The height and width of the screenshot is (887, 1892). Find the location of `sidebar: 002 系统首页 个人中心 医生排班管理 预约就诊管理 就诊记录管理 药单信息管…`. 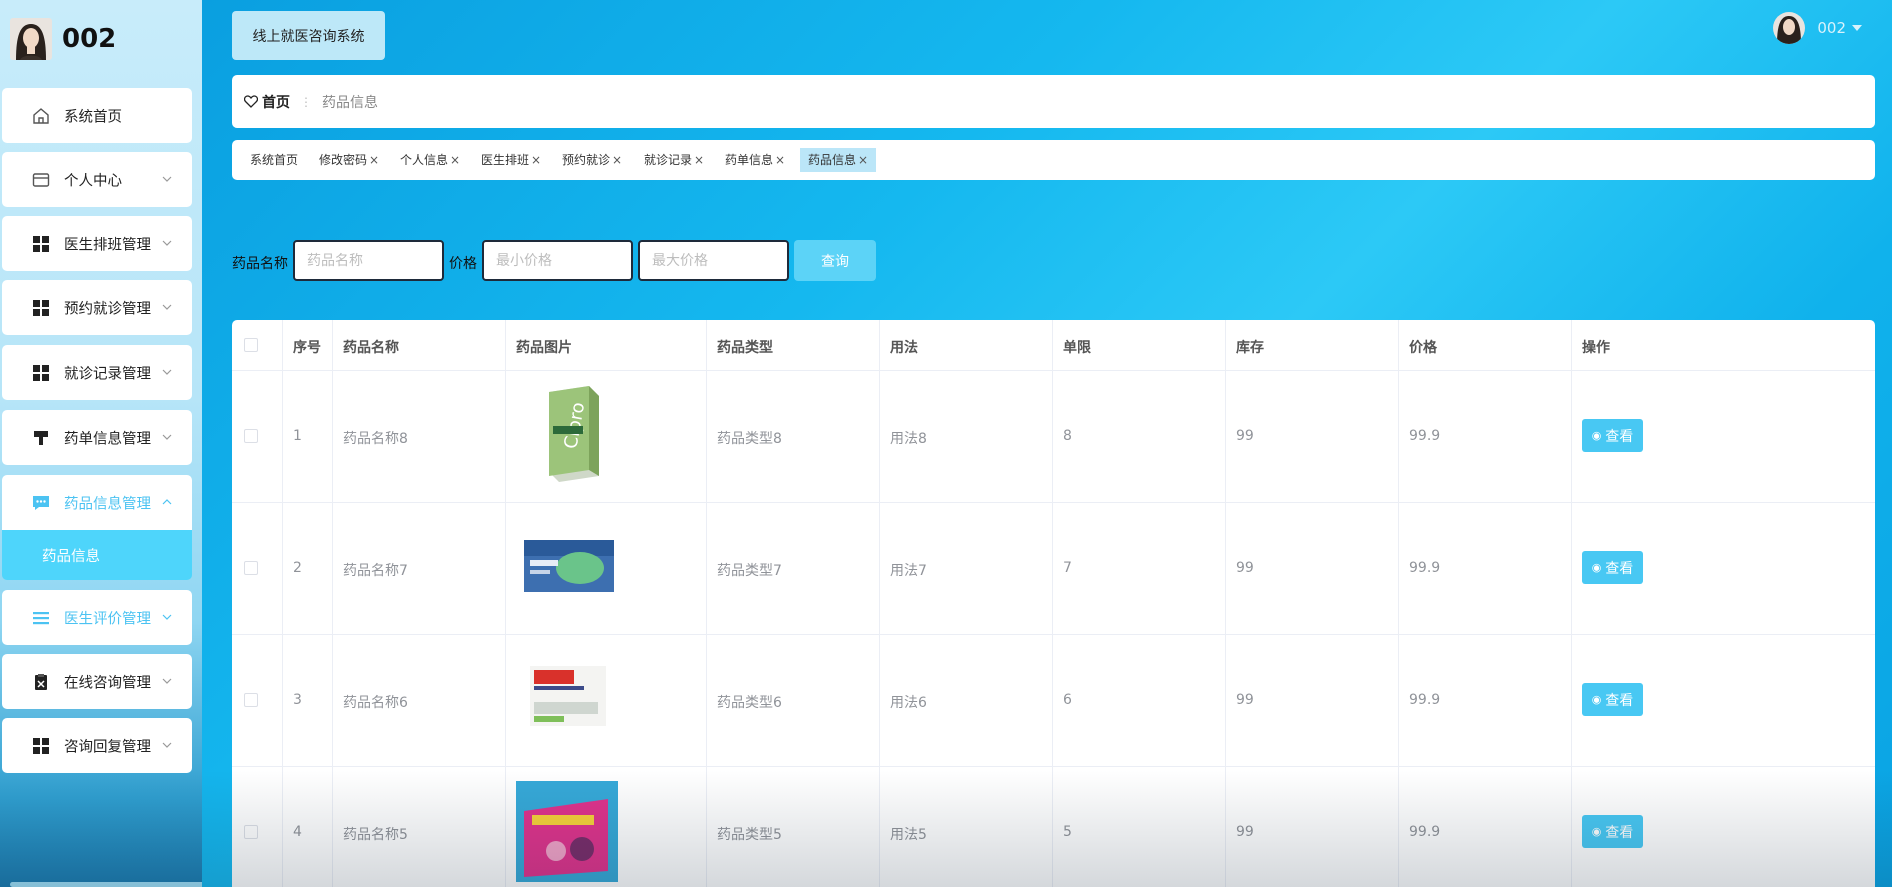

sidebar: 002 系统首页 个人中心 医生排班管理 预约就诊管理 就诊记录管理 药单信息管… is located at coordinates (105, 443).